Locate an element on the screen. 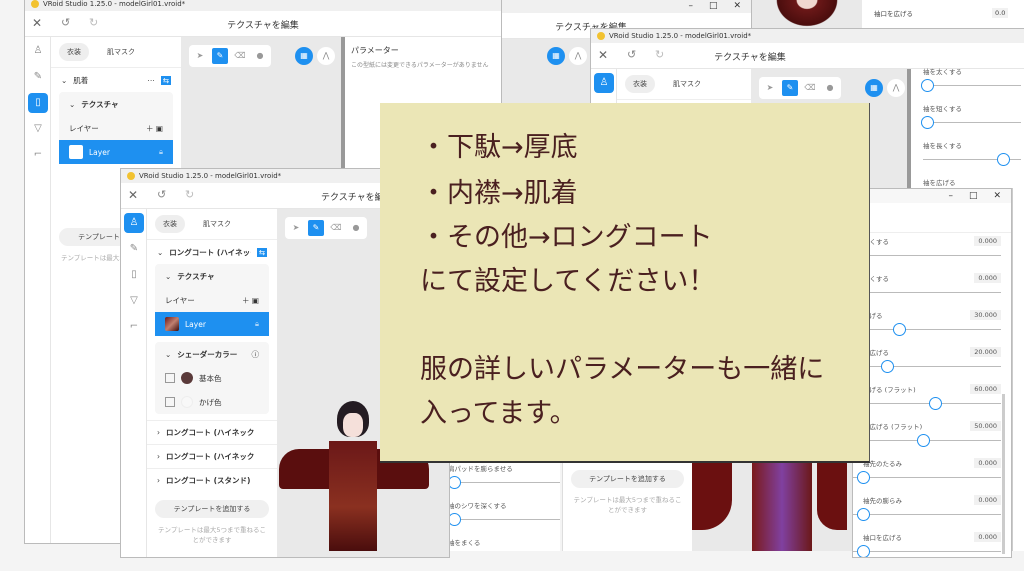 The height and width of the screenshot is (571, 1024). slider-value: 50.000 is located at coordinates (985, 426).